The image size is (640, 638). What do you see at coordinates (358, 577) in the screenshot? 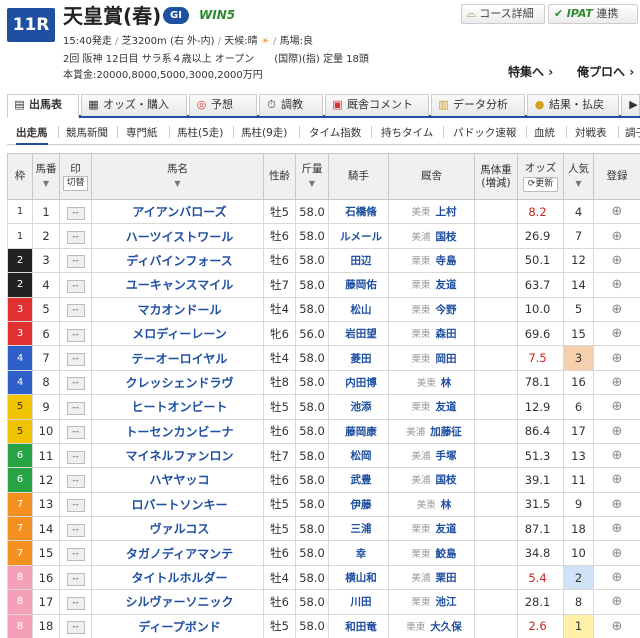
I see `jockey-link: 横山和` at bounding box center [358, 577].